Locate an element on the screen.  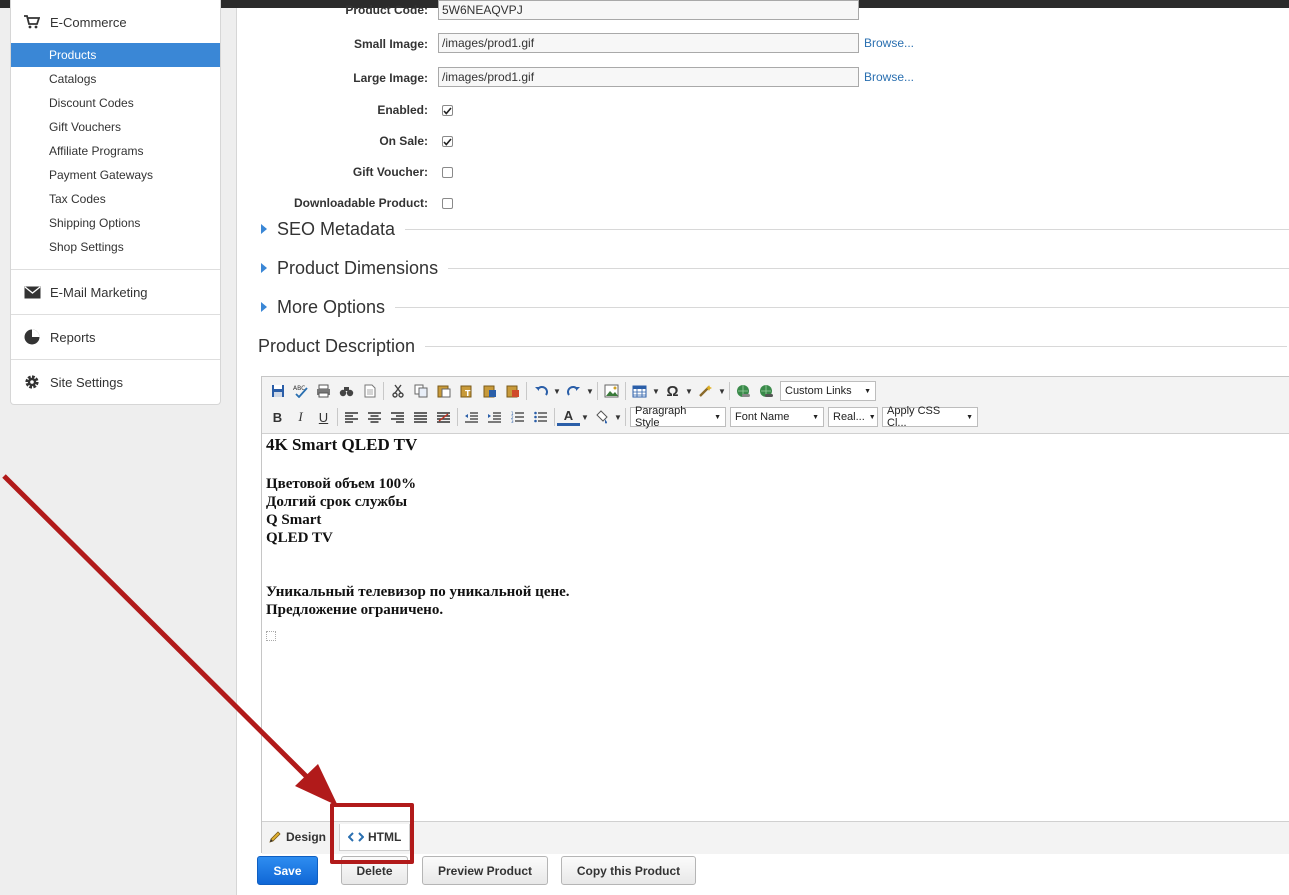
page-icon is located at coordinates (369, 391).